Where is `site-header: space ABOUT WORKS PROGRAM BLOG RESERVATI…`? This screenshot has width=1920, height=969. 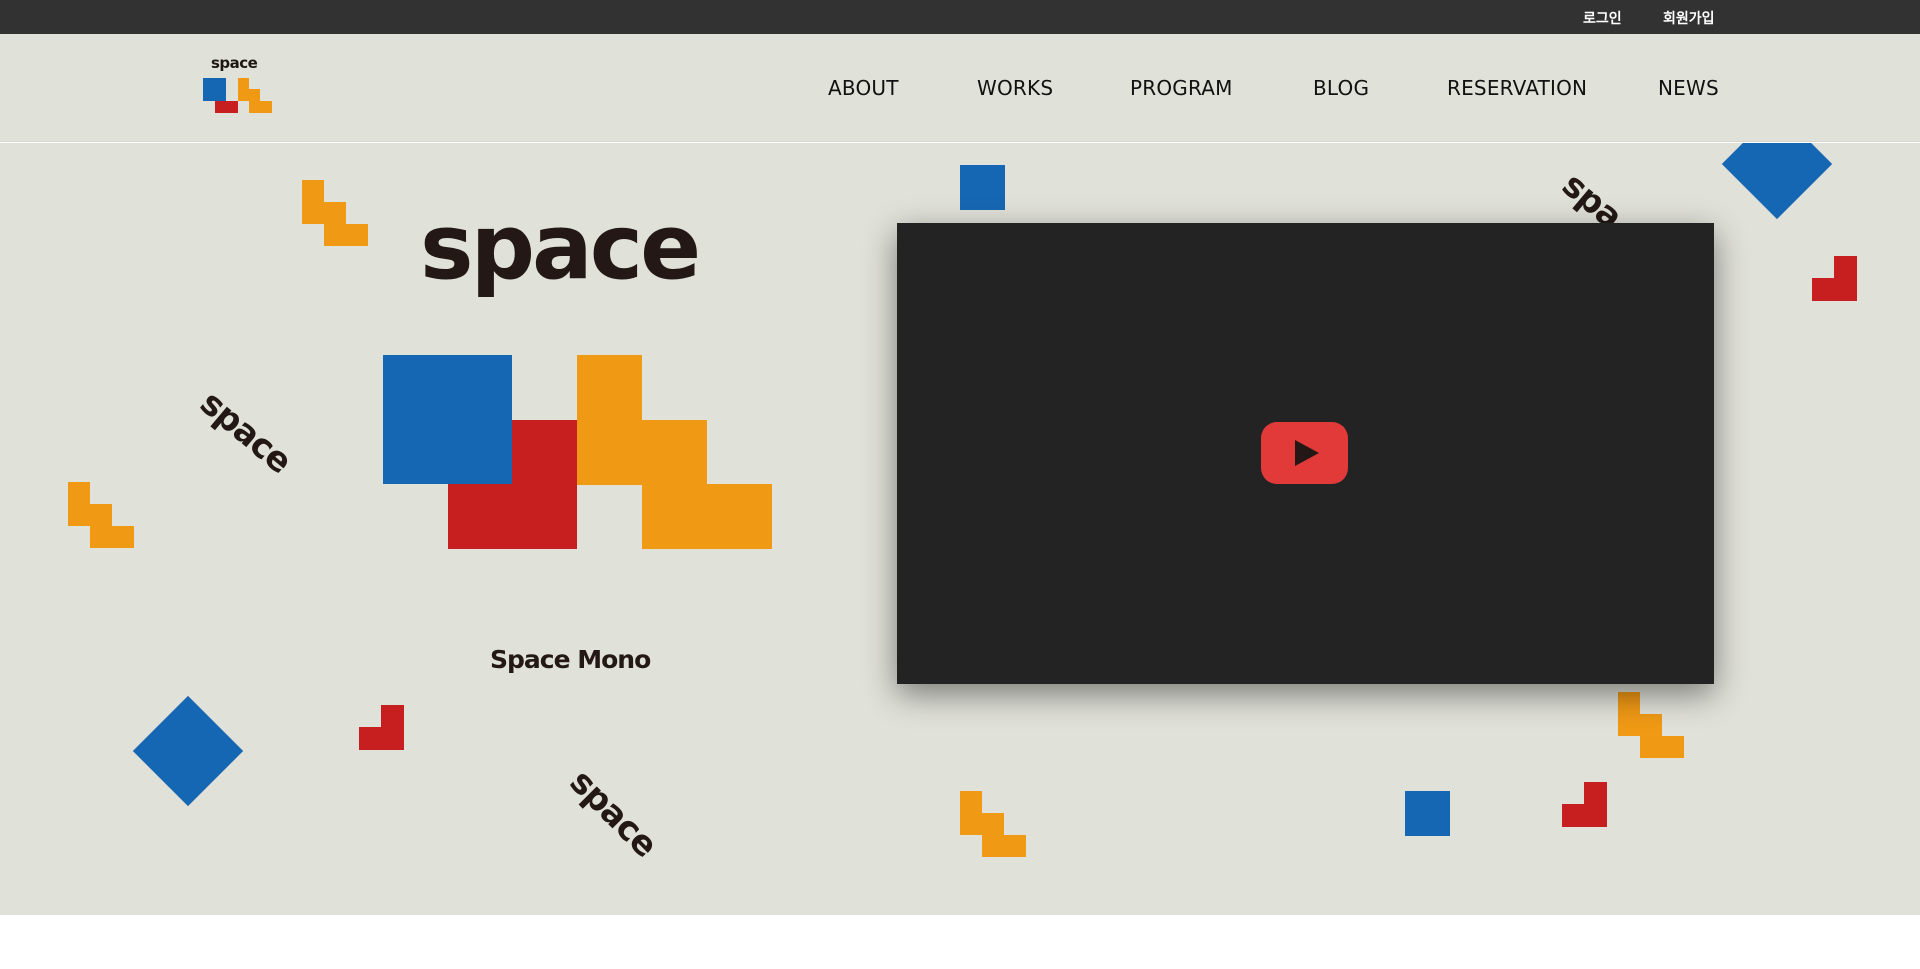 site-header: space ABOUT WORKS PROGRAM BLOG RESERVATI… is located at coordinates (960, 88).